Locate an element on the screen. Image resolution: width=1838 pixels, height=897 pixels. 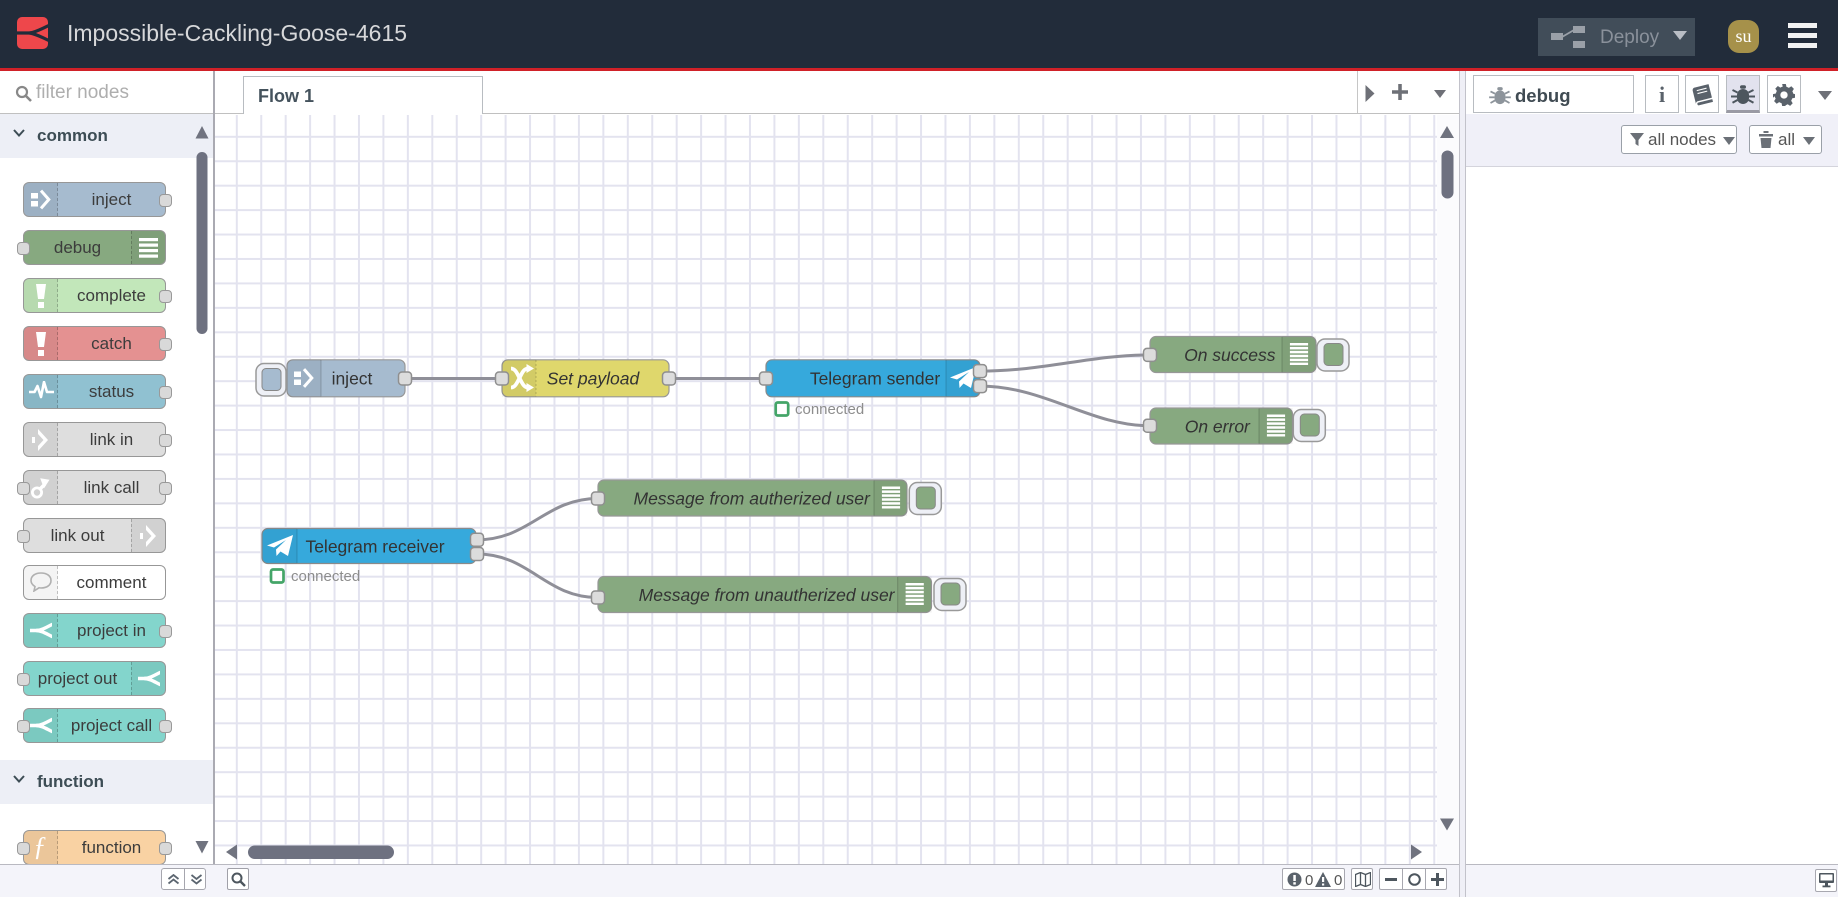
svg-text: On error is located at coordinates (1218, 426).